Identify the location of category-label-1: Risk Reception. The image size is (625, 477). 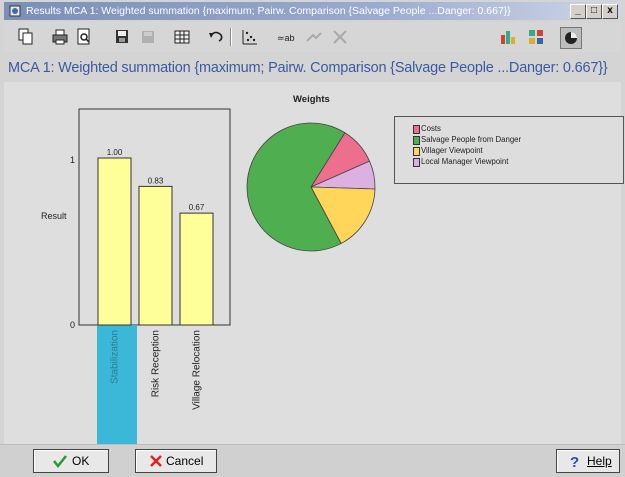
(156, 363).